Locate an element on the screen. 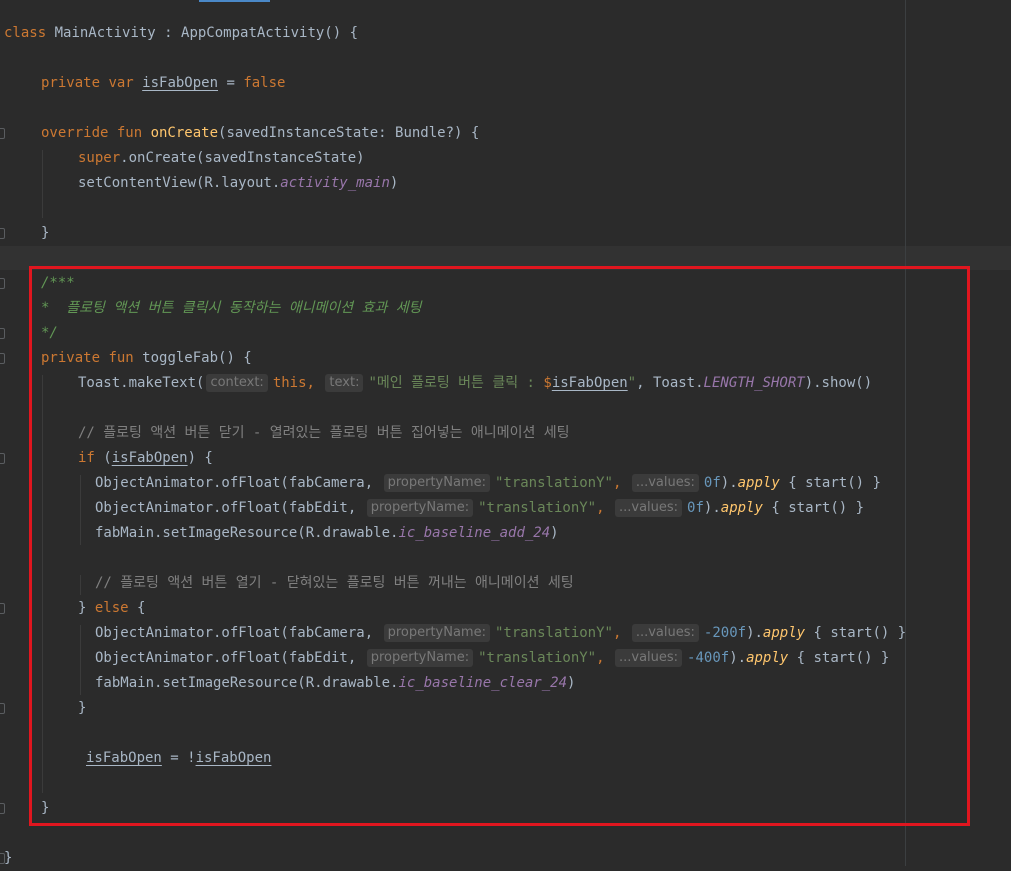 This screenshot has height=871, width=1011. keyword: false is located at coordinates (264, 83).